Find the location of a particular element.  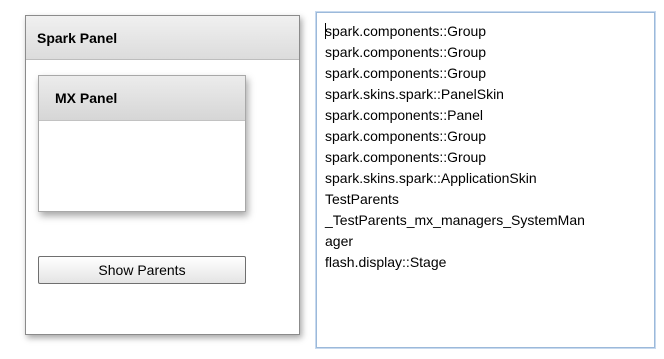

show-parents-button: Show Parents is located at coordinates (142, 270).